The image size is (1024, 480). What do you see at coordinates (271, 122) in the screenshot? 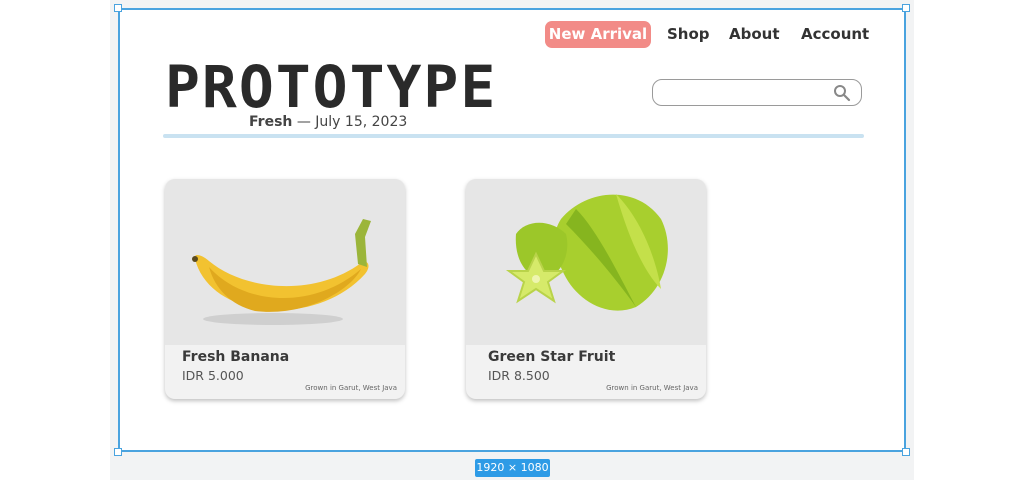
I see `tagline-label: Fresh` at bounding box center [271, 122].